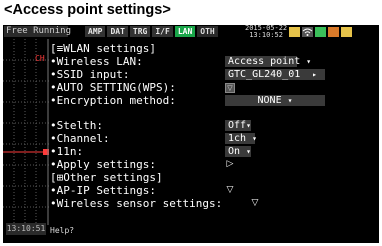 The width and height of the screenshot is (382, 246). What do you see at coordinates (333, 32) in the screenshot?
I see `battery-icon` at bounding box center [333, 32].